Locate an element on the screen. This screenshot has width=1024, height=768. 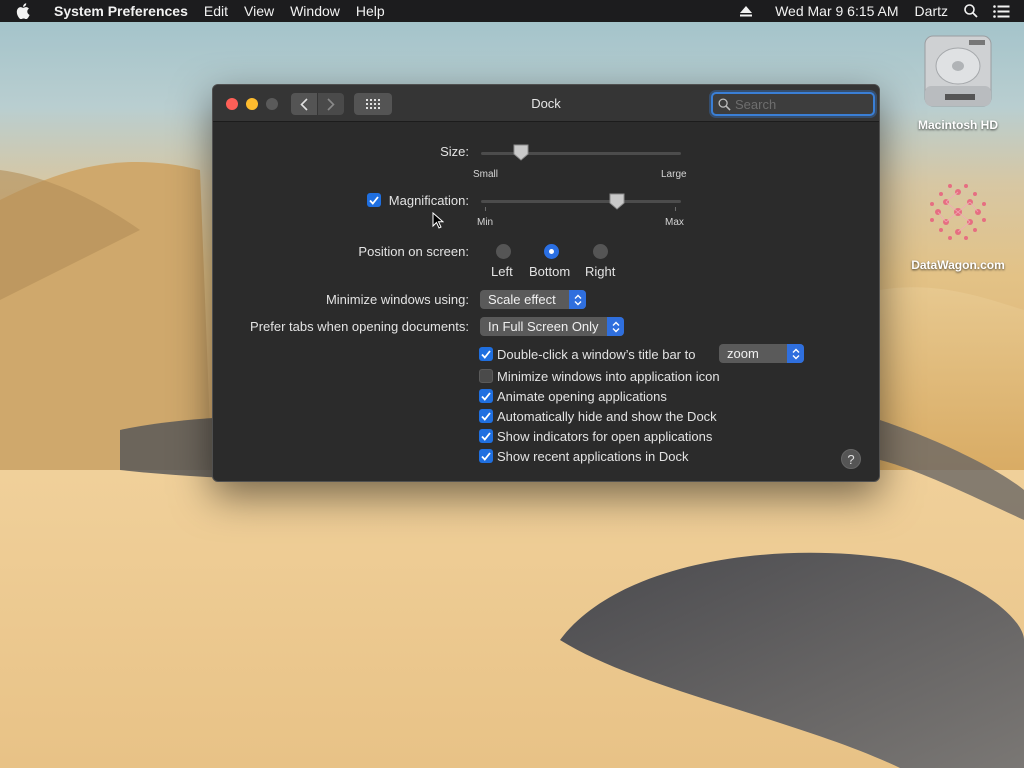
magnification-label: Magnification: is located at coordinates (428, 200).